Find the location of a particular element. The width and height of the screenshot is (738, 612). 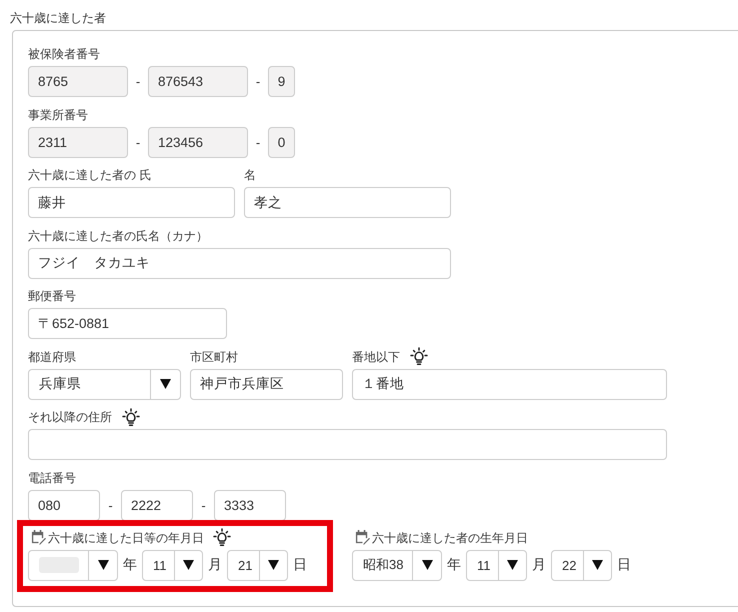

day-select: 22 is located at coordinates (581, 565).